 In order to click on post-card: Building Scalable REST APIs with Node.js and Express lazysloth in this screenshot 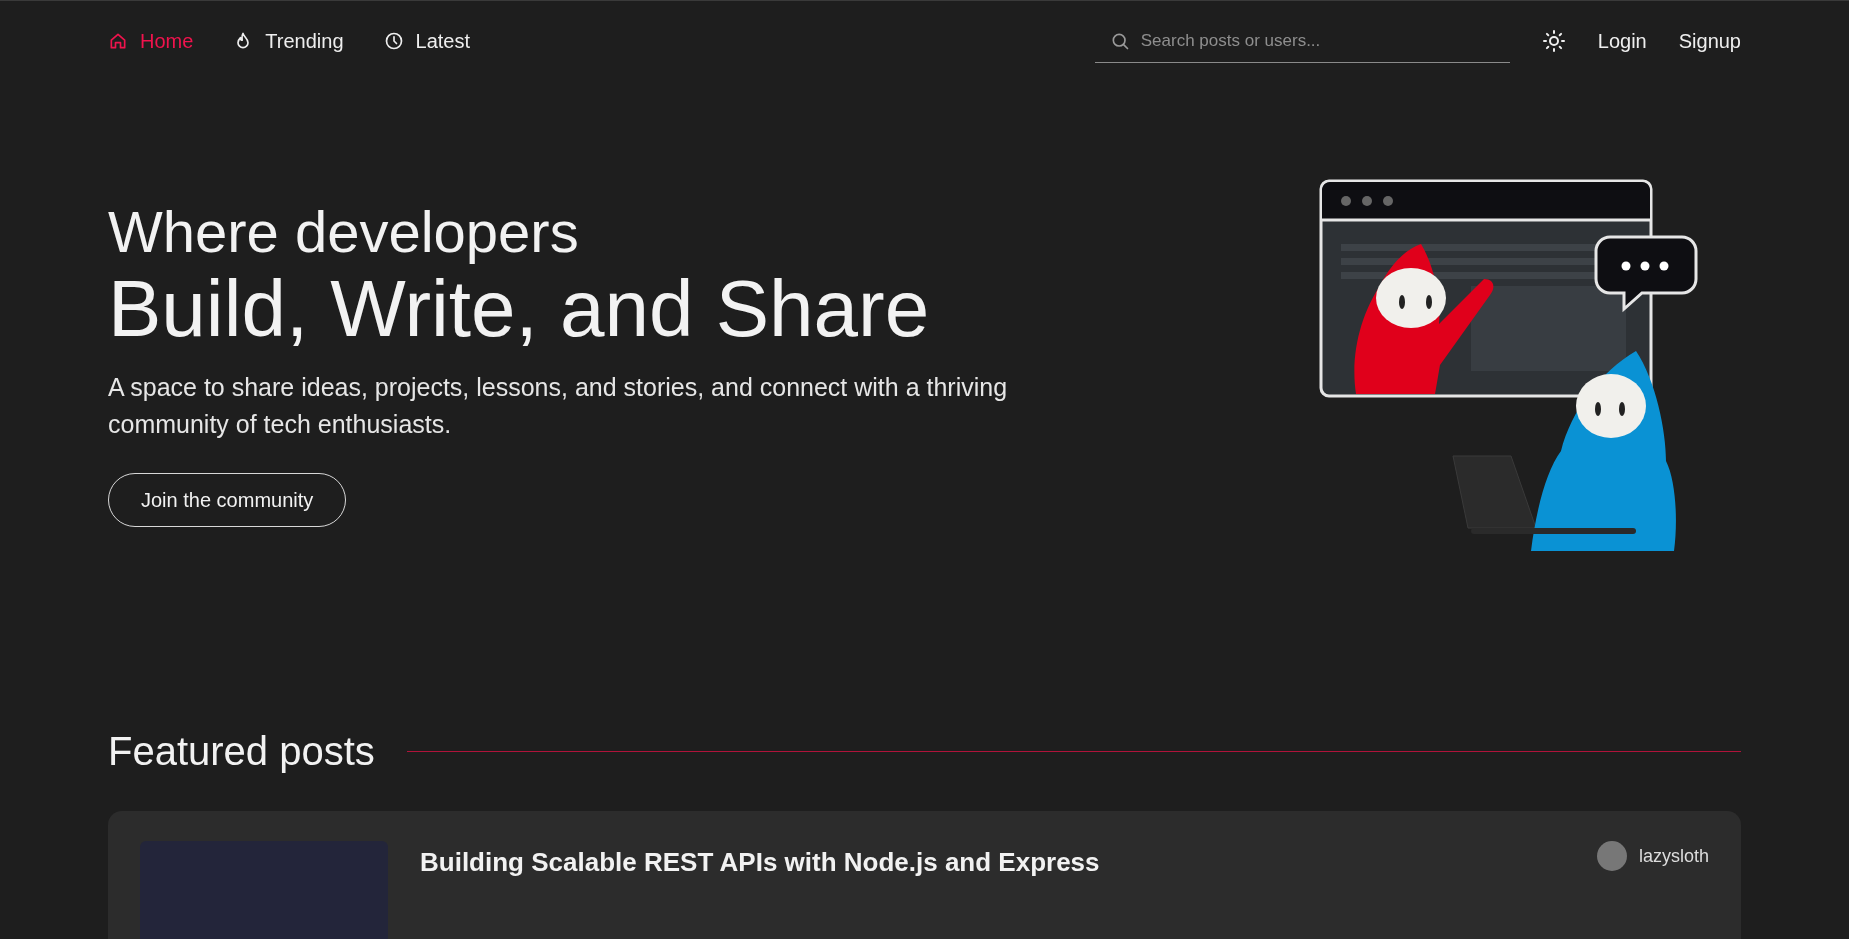, I will do `click(924, 875)`.